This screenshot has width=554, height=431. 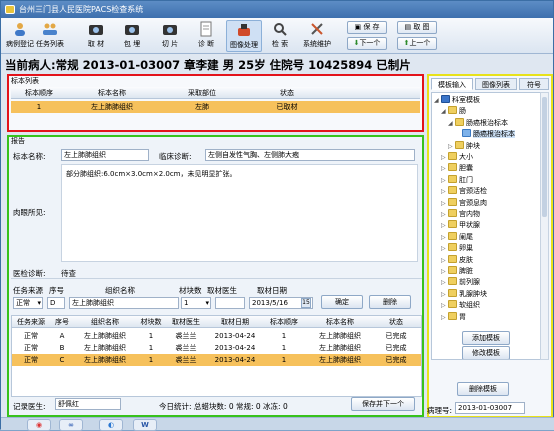 What do you see at coordinates (457, 271) in the screenshot?
I see `tree-item: ▷ 脾脏` at bounding box center [457, 271].